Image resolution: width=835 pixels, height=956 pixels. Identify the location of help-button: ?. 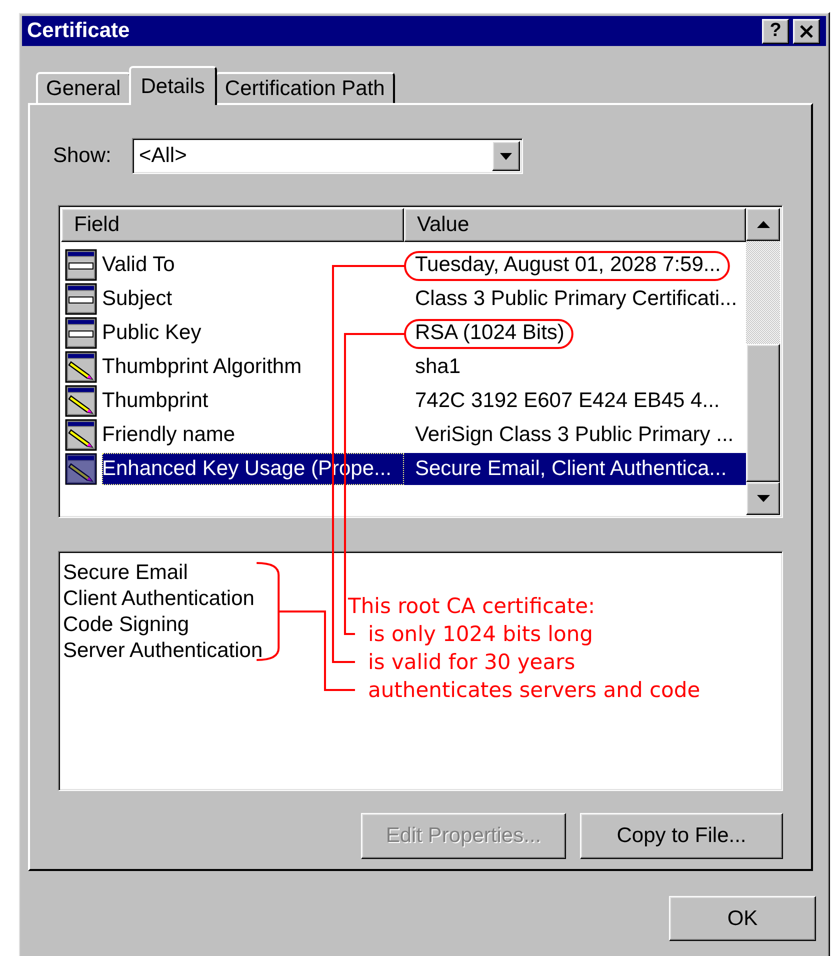
(775, 31).